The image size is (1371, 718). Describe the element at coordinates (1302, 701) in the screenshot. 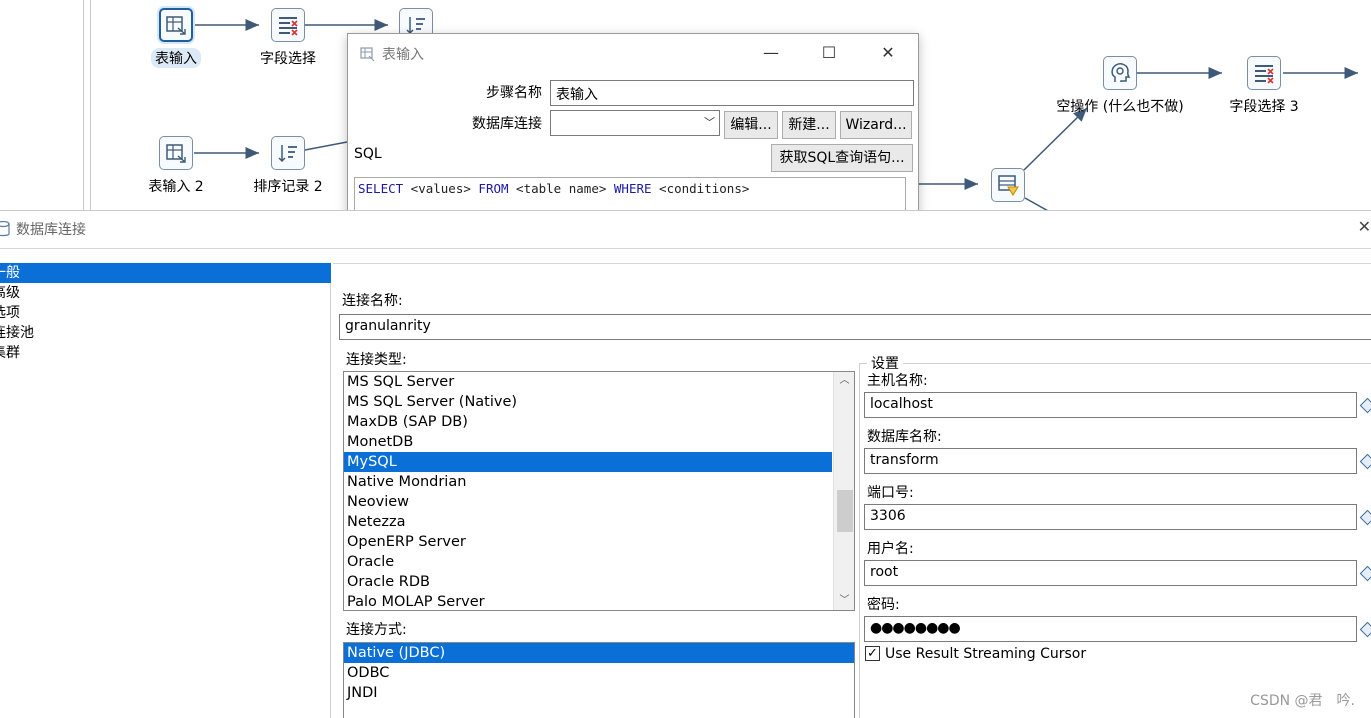

I see `watermark: CSDN @君 吟.` at that location.